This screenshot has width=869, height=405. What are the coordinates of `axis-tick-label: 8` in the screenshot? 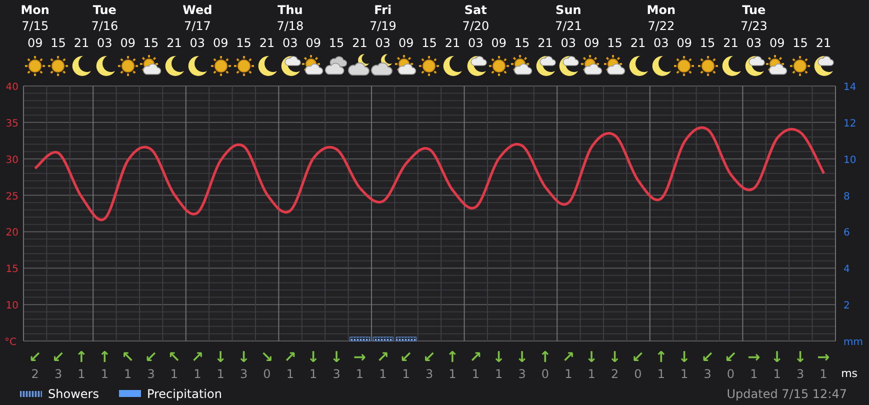 It's located at (847, 196).